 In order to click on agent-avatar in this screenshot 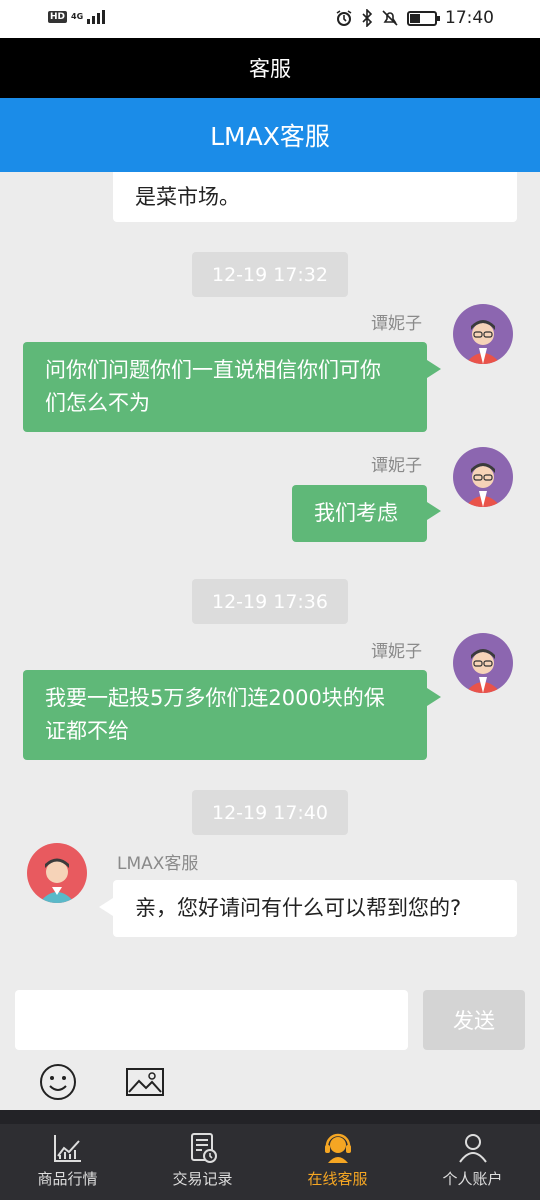, I will do `click(57, 873)`.